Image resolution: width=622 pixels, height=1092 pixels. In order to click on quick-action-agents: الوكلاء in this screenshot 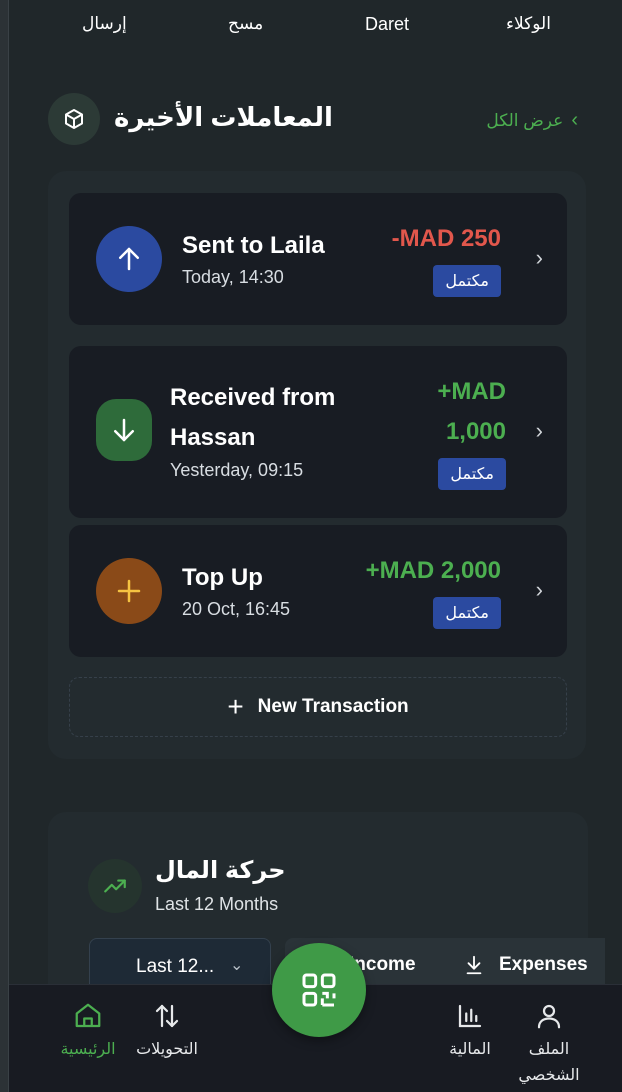, I will do `click(528, 24)`.